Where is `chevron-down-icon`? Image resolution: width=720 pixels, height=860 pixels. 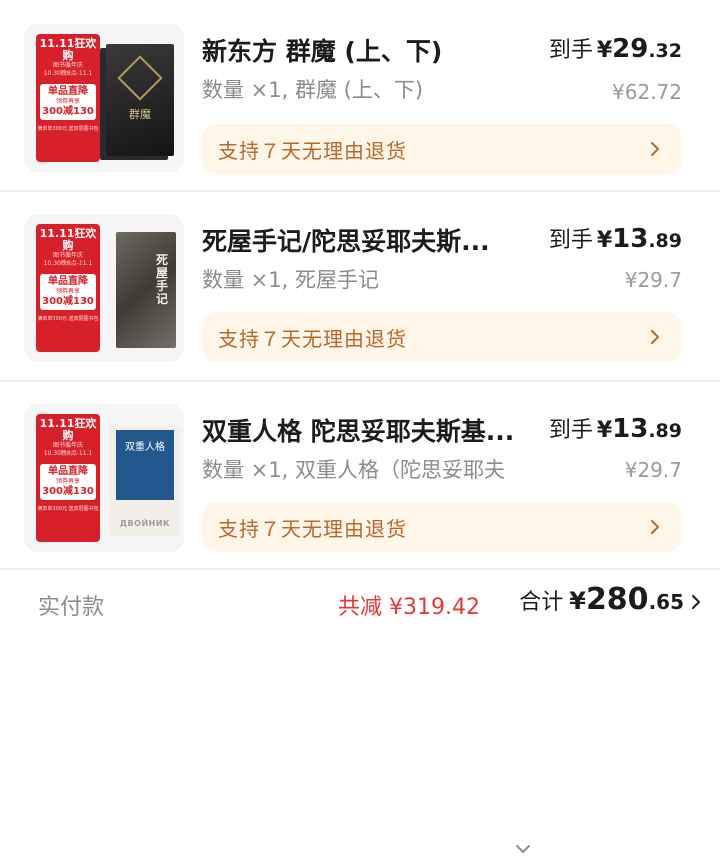
chevron-down-icon is located at coordinates (523, 849).